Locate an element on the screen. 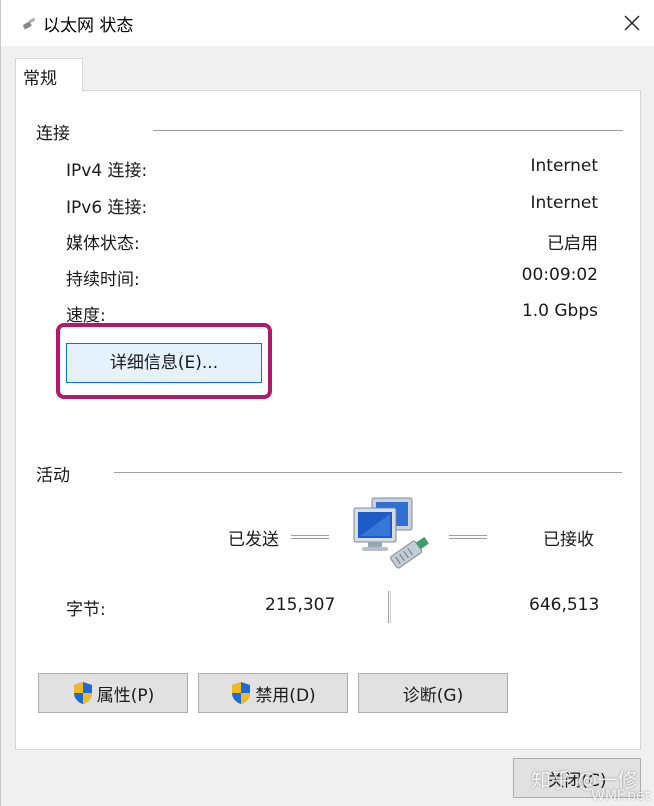 This screenshot has height=806, width=654. sent-label: 已发送 is located at coordinates (253, 540).